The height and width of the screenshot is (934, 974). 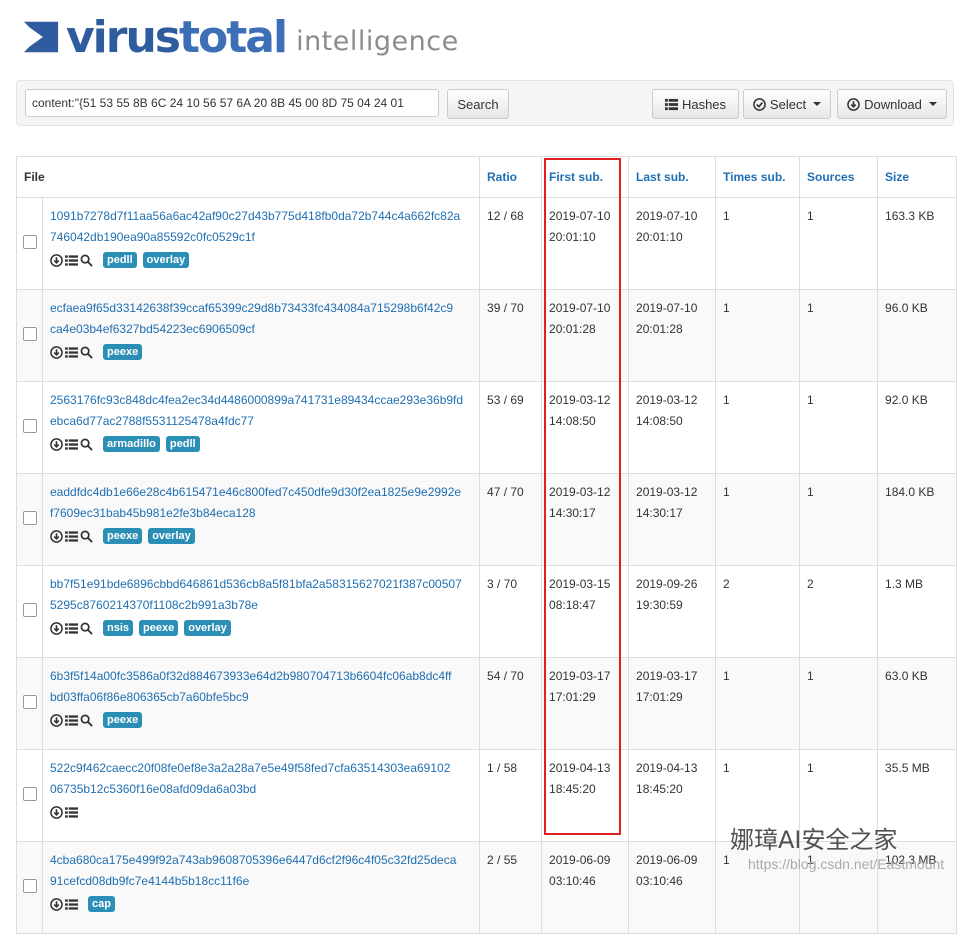 I want to click on file-actions: armadillo pedll, so click(x=261, y=444).